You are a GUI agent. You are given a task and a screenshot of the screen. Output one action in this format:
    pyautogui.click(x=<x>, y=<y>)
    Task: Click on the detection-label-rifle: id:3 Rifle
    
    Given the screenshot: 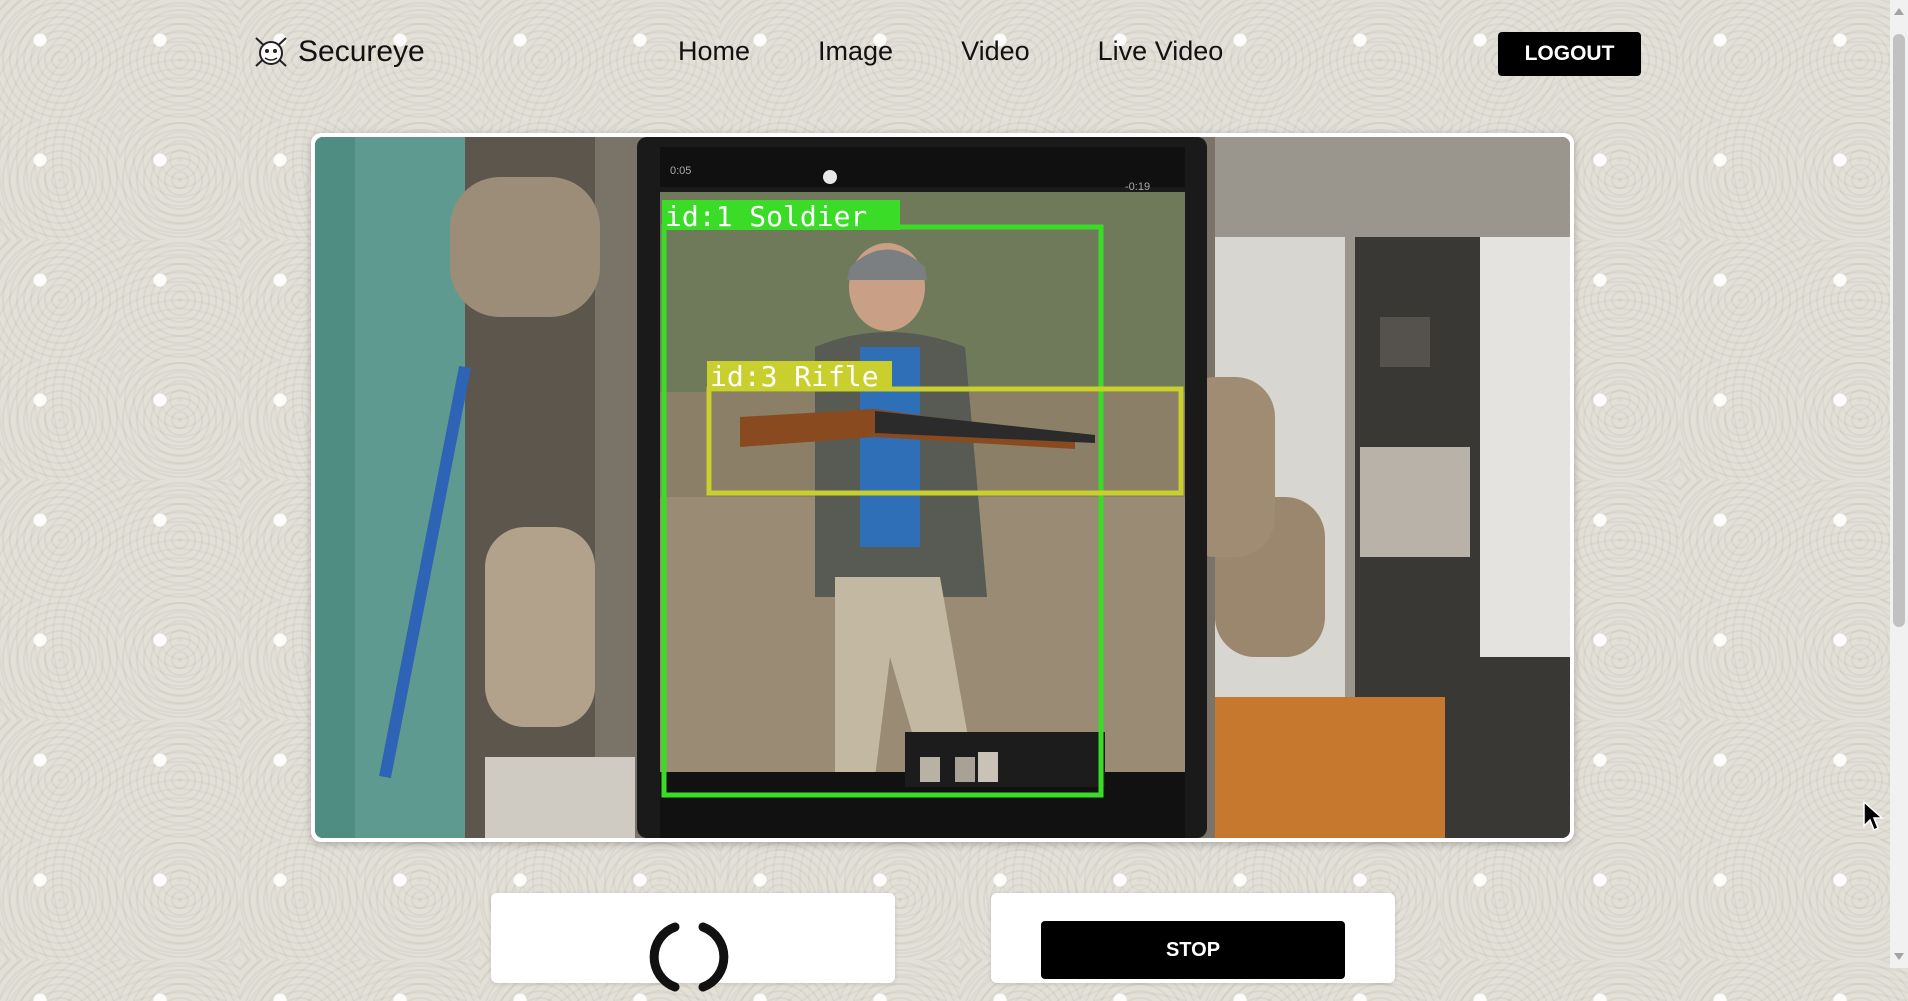 What is the action you would take?
    pyautogui.click(x=794, y=376)
    